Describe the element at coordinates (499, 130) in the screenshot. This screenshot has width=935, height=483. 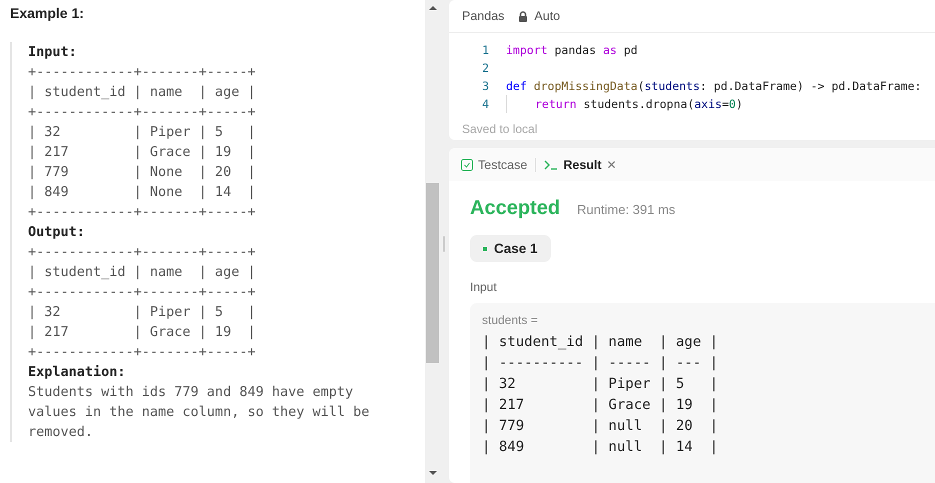
I see `save-status: Saved to local` at that location.